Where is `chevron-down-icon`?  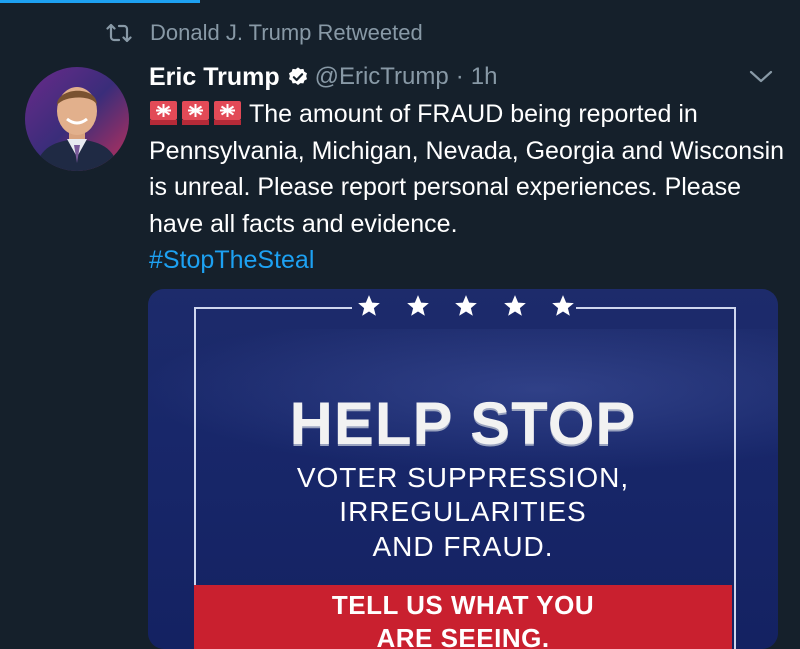 chevron-down-icon is located at coordinates (761, 76).